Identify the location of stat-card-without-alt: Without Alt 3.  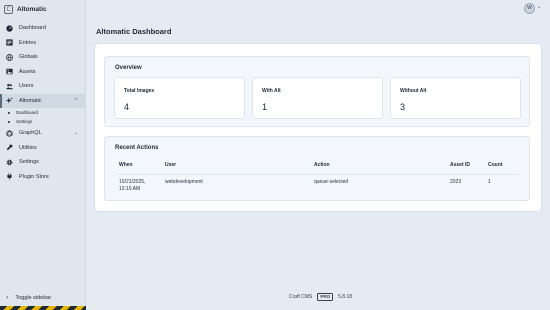
(455, 98).